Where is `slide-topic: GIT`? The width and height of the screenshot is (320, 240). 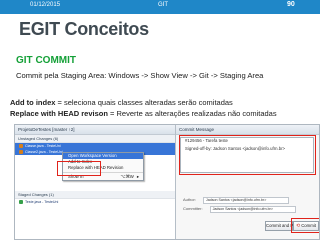
slide-topic: GIT is located at coordinates (163, 5).